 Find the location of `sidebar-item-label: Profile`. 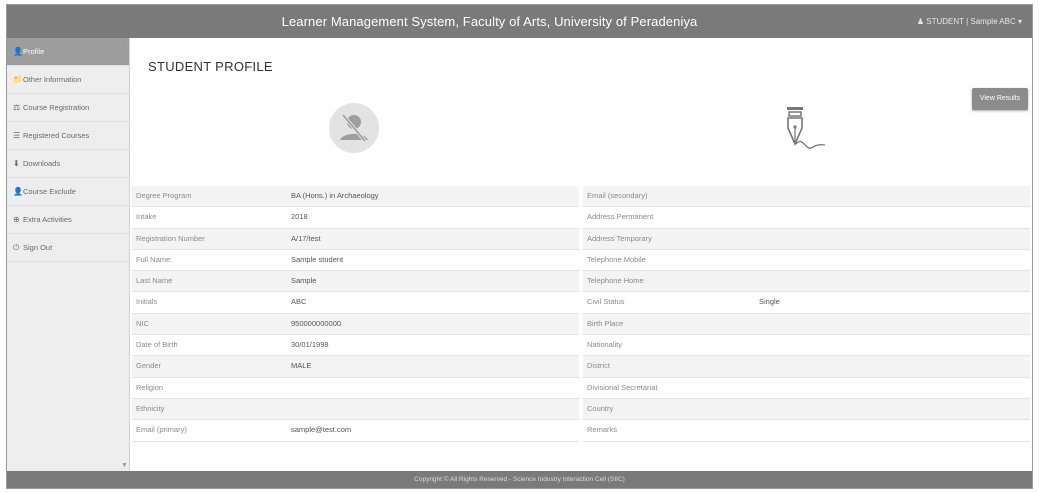

sidebar-item-label: Profile is located at coordinates (34, 51).